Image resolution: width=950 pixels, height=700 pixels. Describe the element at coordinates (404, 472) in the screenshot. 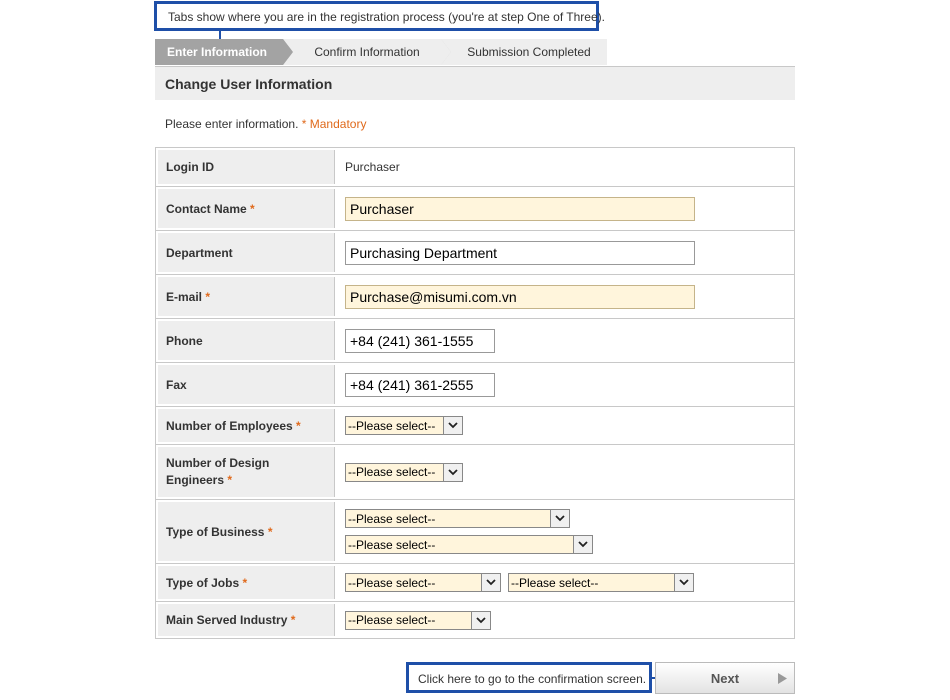

I see `num-design-engineers-select: --Please select--` at that location.